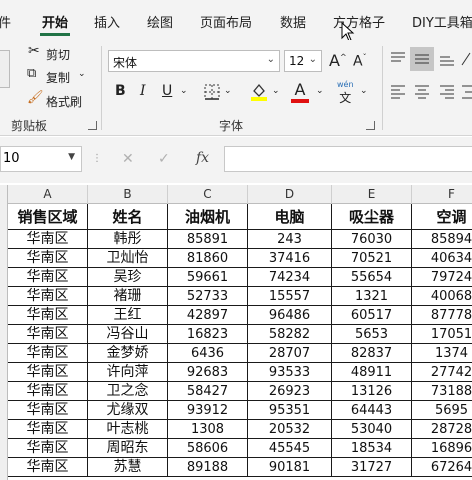 The width and height of the screenshot is (472, 480). I want to click on column-header: B, so click(128, 194).